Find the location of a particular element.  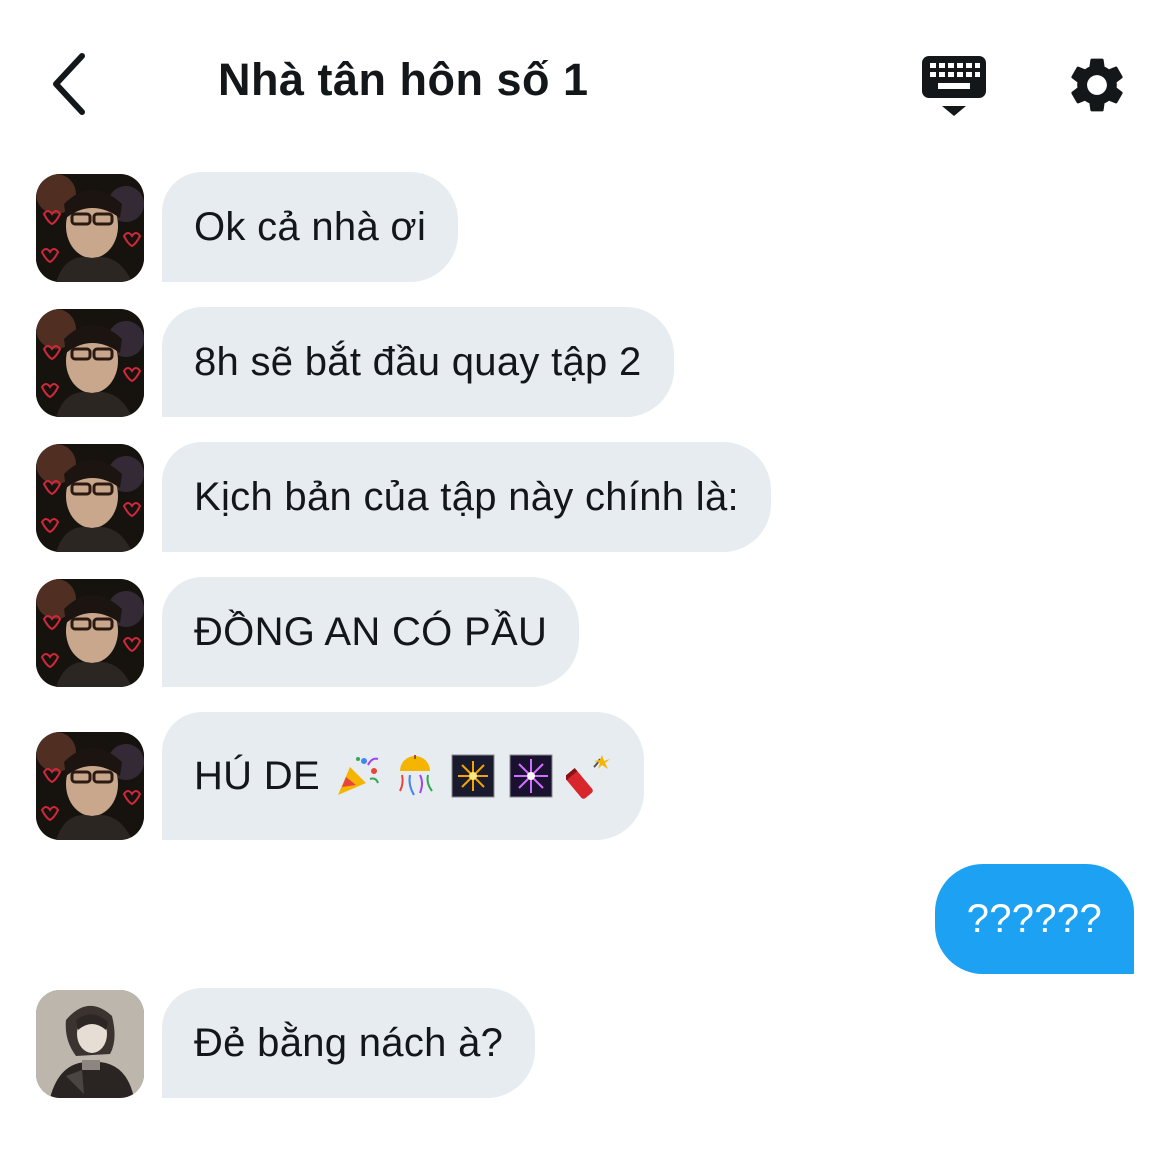

chat-header: Nhà tân hôn số 1 is located at coordinates (585, 82).